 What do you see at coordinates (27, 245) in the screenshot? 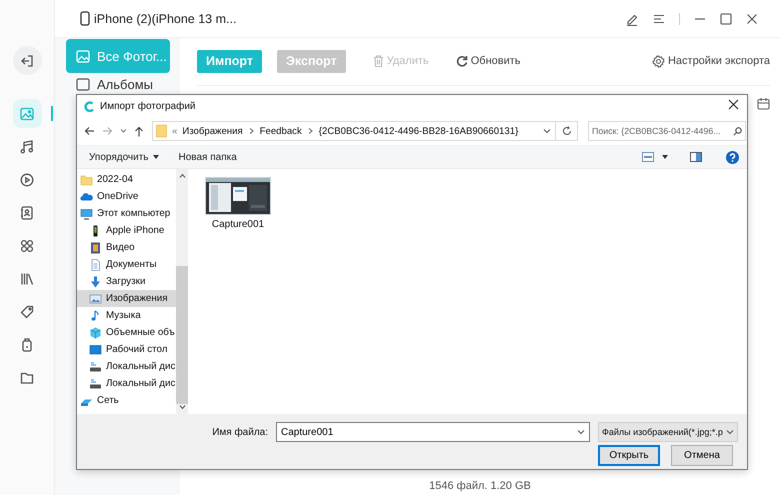
I see `apps-icon` at bounding box center [27, 245].